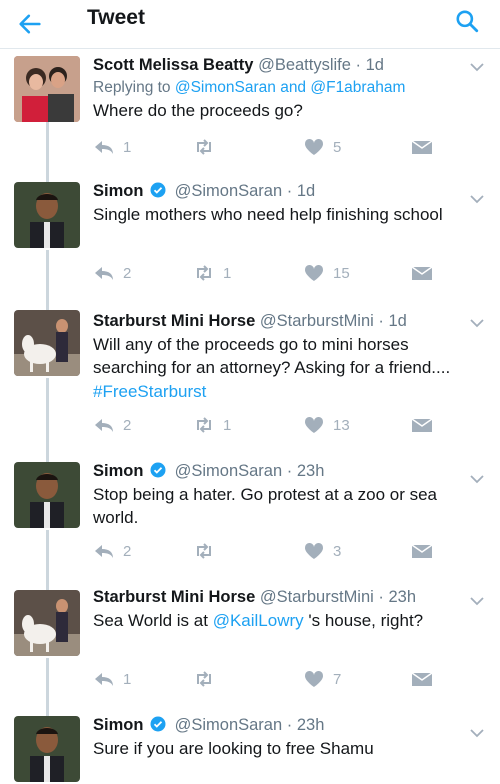 This screenshot has width=500, height=784. What do you see at coordinates (341, 425) in the screenshot?
I see `like-count: 13` at bounding box center [341, 425].